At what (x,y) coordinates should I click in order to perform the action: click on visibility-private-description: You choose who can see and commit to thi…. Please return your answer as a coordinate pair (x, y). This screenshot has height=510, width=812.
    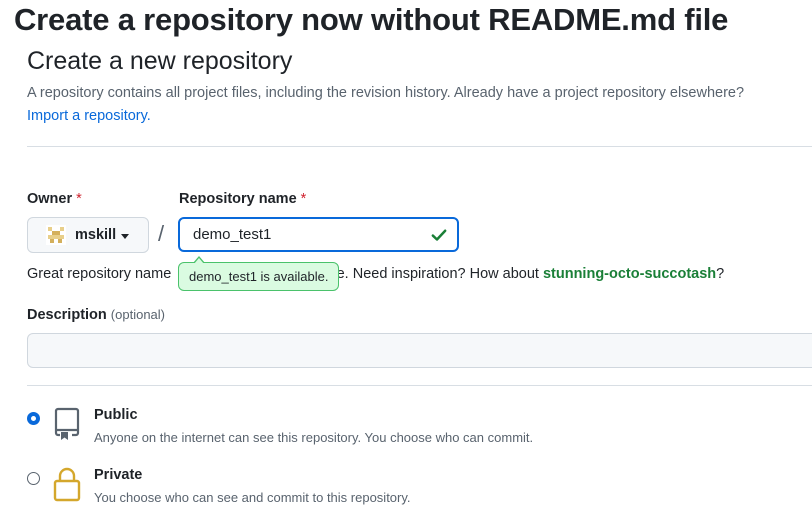
    Looking at the image, I should click on (252, 497).